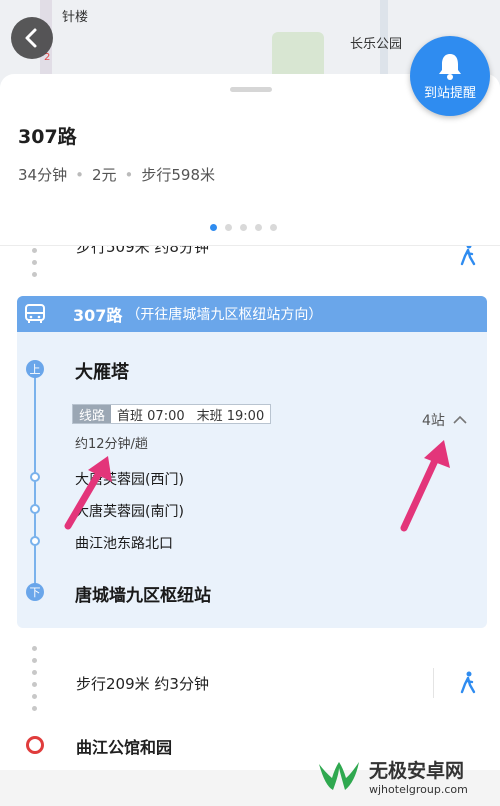 This screenshot has height=806, width=500. I want to click on watermark: 无极安卓网 wjhotelgroup.com, so click(391, 776).